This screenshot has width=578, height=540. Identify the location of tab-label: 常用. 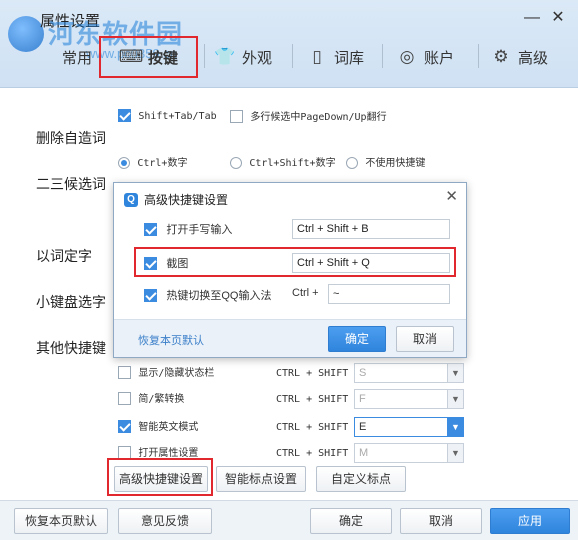
(77, 58).